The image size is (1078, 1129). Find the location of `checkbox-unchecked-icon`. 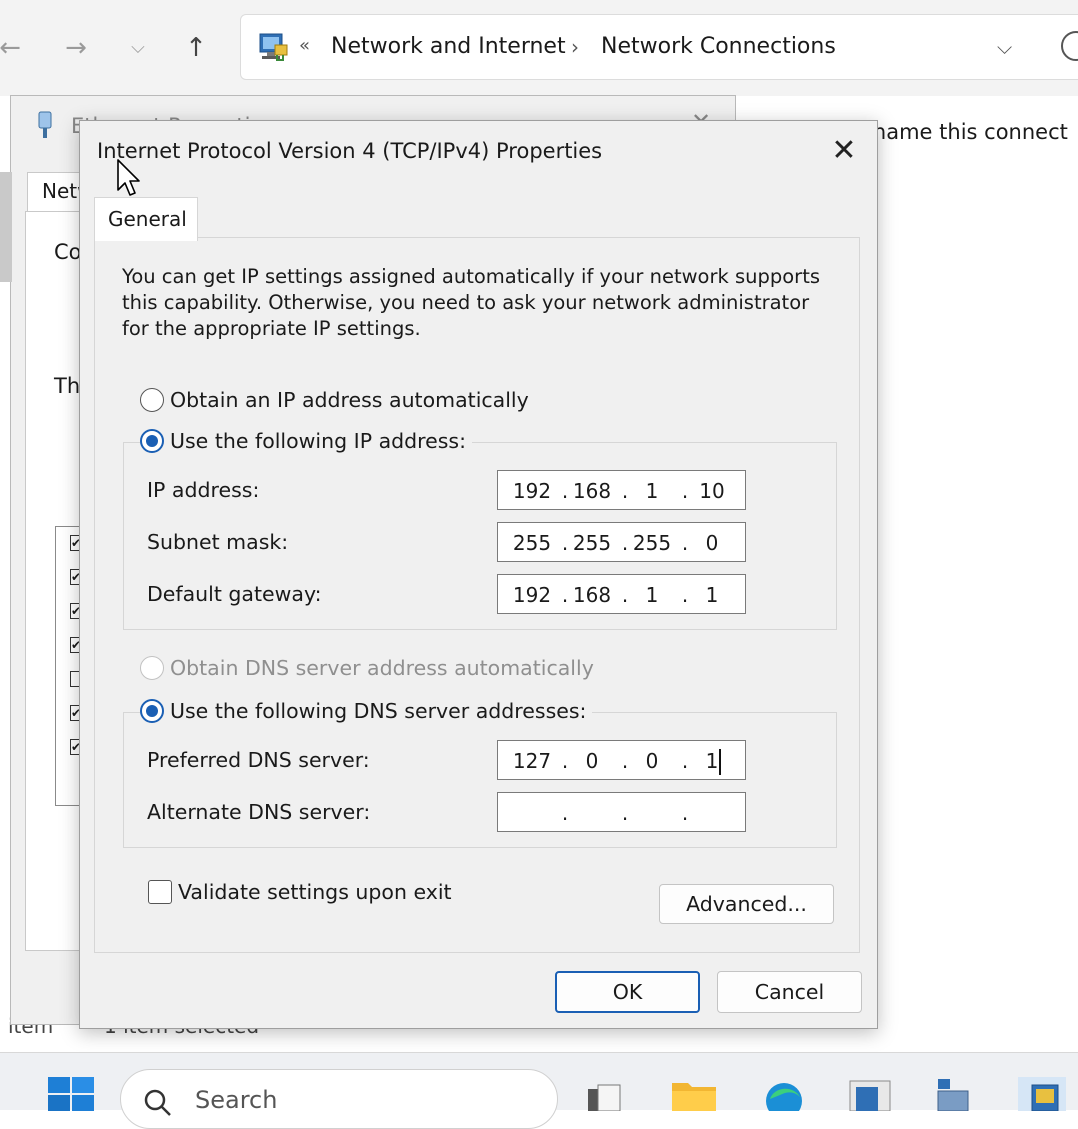

checkbox-unchecked-icon is located at coordinates (160, 892).